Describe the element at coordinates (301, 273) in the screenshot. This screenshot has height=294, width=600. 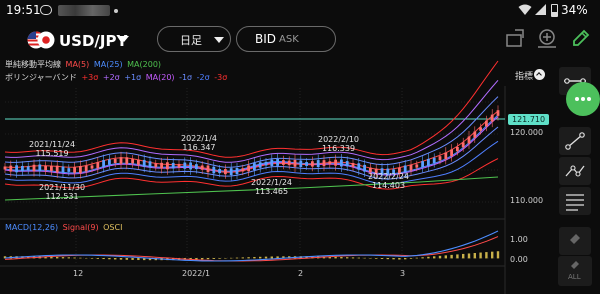
I see `date-tick: 2` at that location.